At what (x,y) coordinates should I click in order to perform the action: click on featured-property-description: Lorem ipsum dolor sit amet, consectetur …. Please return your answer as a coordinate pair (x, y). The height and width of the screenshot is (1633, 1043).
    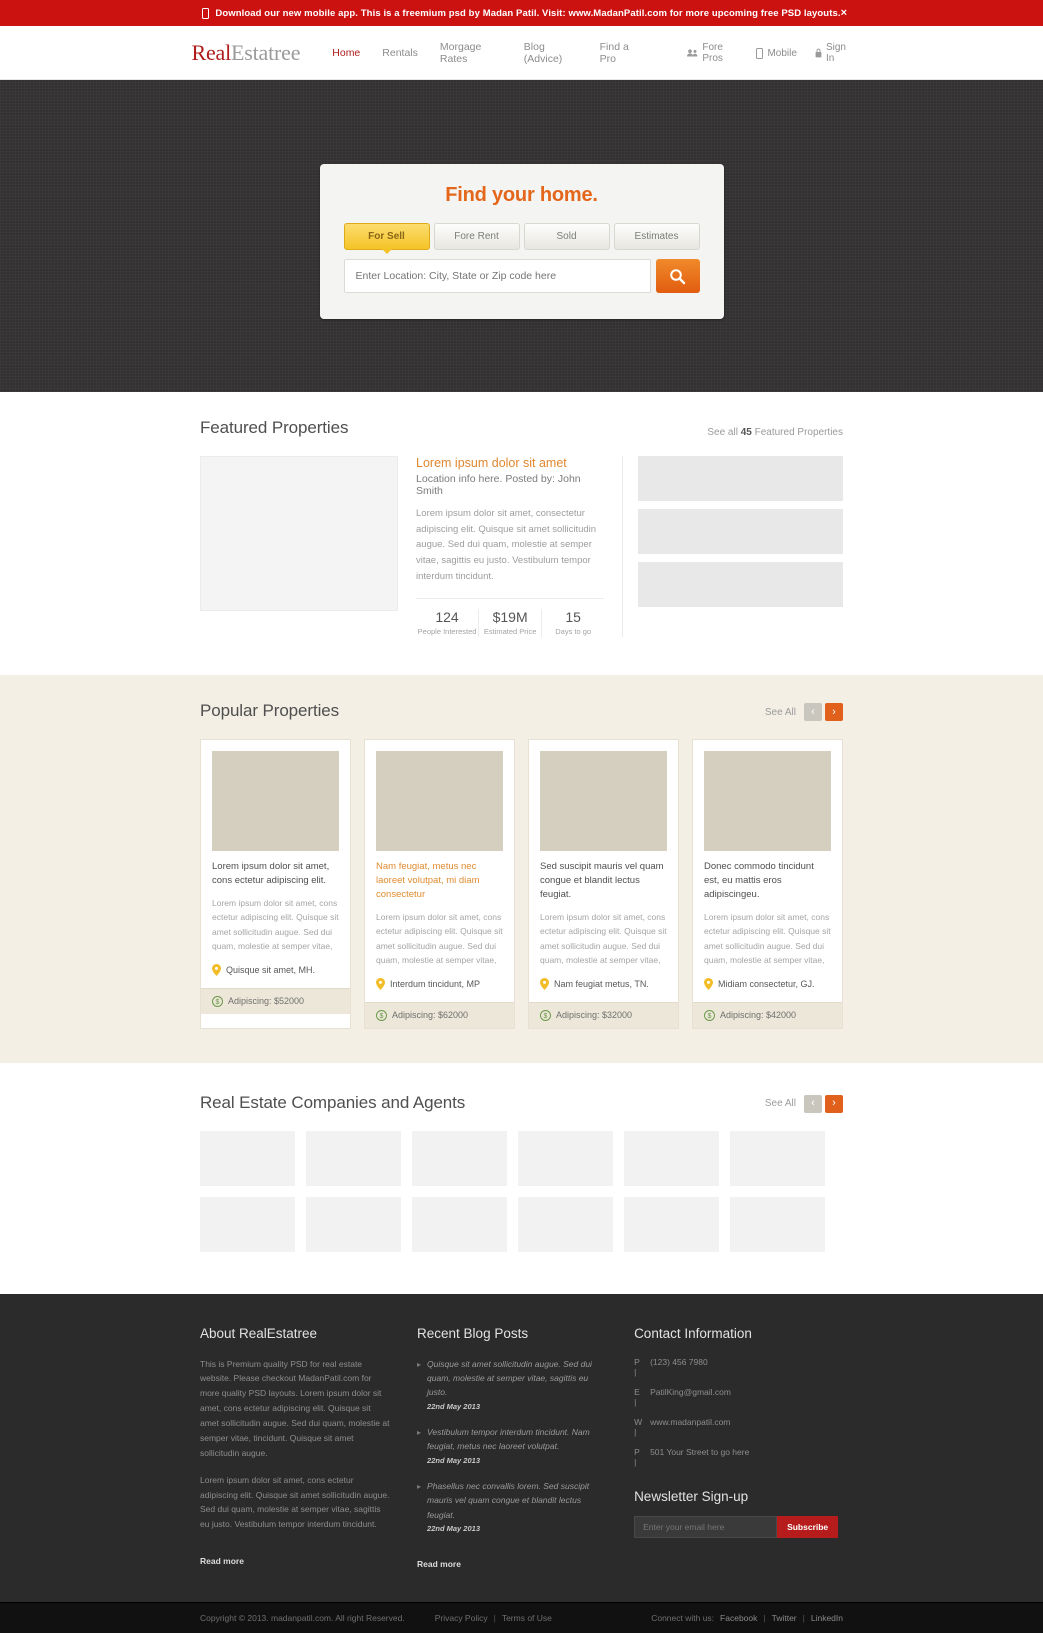
    Looking at the image, I should click on (506, 545).